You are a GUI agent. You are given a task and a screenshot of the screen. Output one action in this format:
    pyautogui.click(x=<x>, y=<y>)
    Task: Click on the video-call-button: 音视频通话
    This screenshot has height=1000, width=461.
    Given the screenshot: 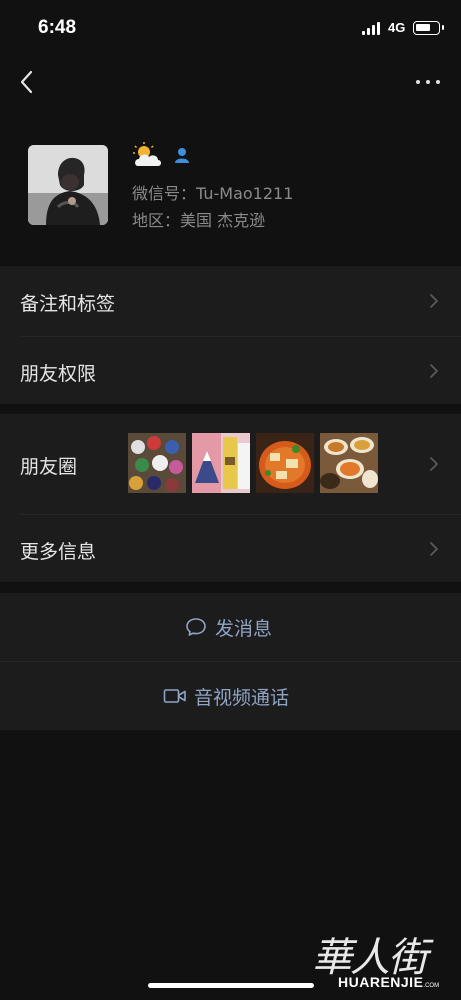 What is the action you would take?
    pyautogui.click(x=230, y=696)
    